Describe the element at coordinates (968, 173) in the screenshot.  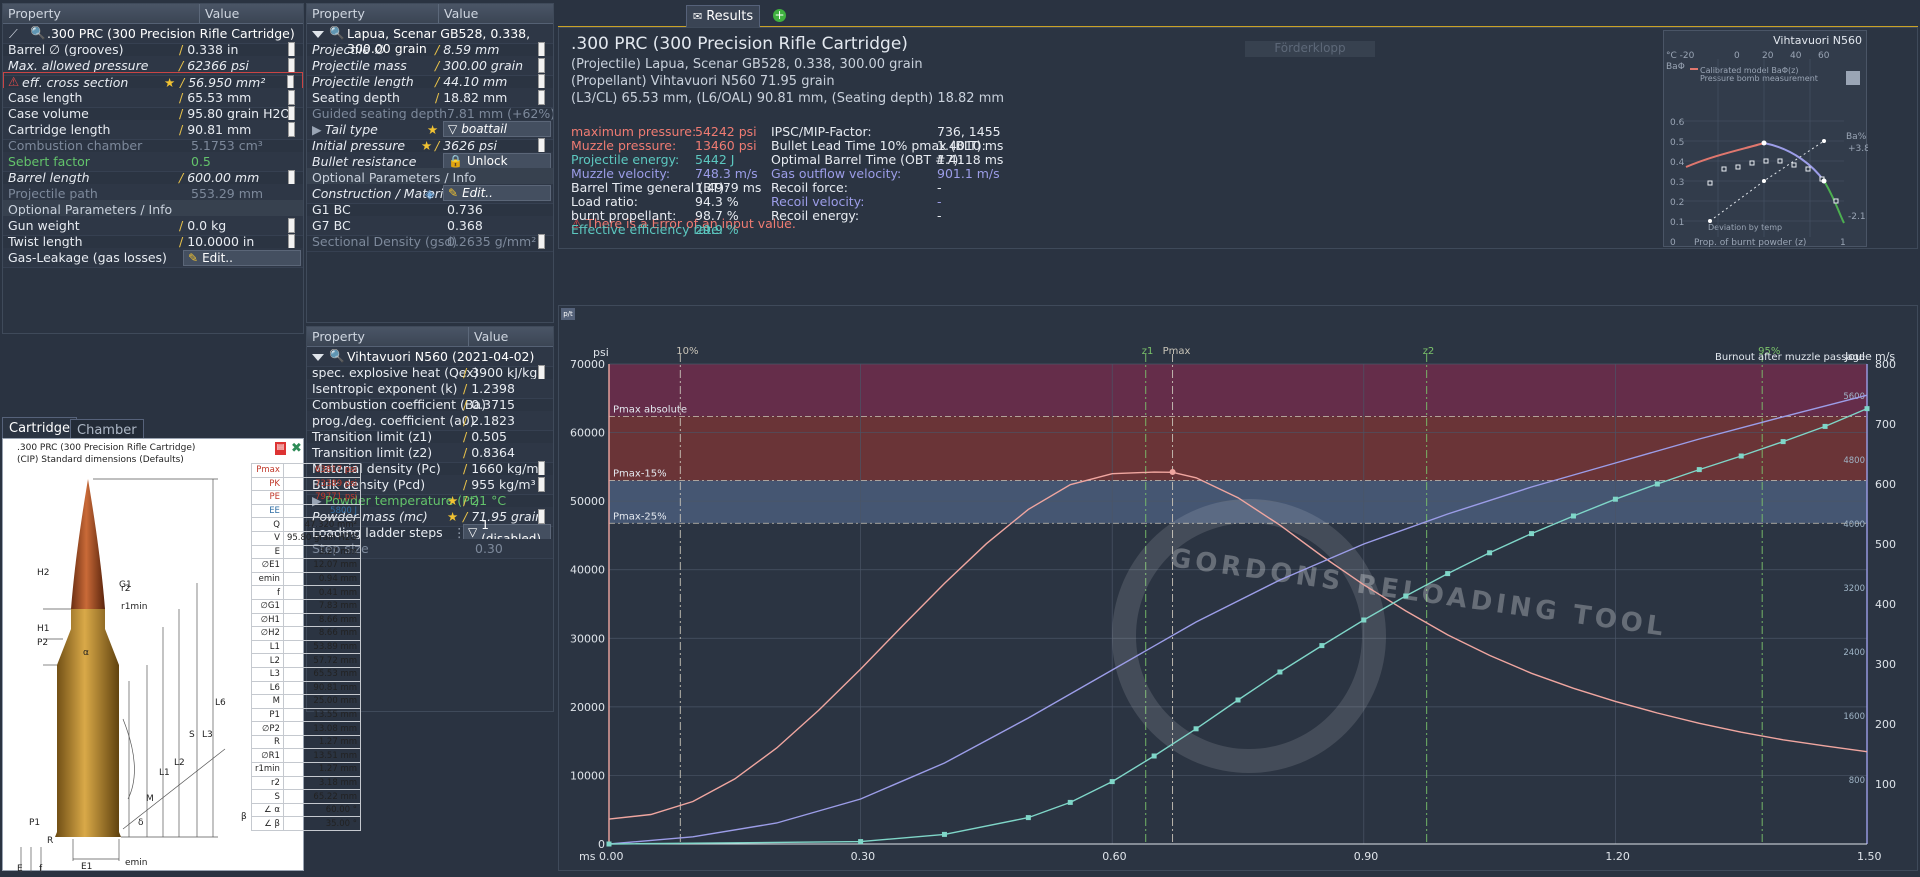
I see `result-value: 901.1 m/s` at that location.